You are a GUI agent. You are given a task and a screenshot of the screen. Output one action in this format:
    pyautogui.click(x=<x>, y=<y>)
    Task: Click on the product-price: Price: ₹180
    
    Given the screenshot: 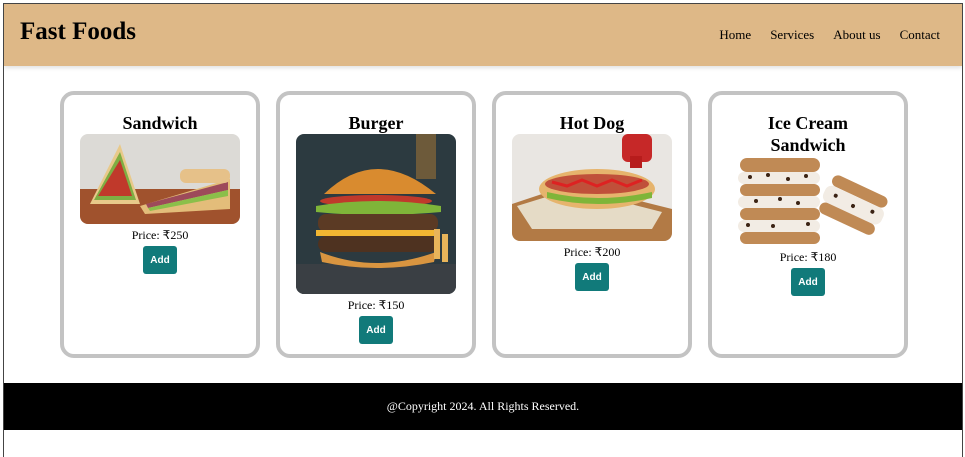 What is the action you would take?
    pyautogui.click(x=808, y=257)
    